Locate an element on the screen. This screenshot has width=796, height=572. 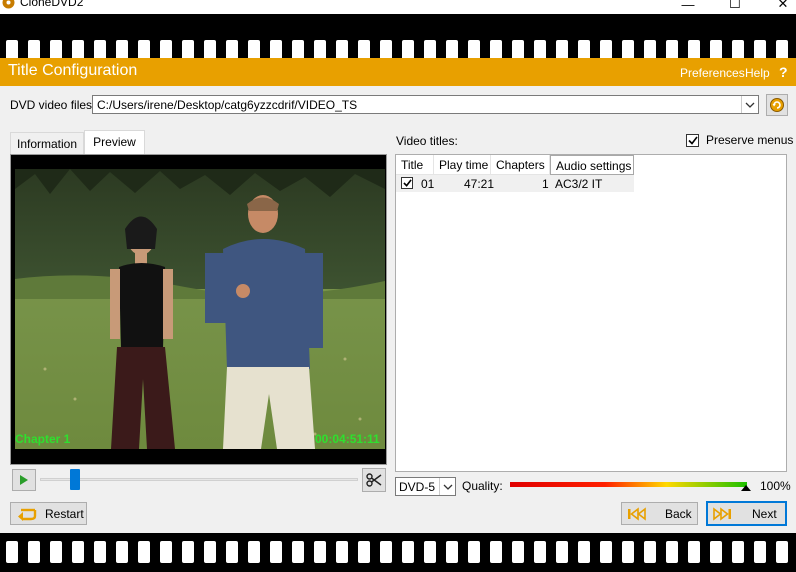
window-title: CloneDVD2 is located at coordinates (52, 4).